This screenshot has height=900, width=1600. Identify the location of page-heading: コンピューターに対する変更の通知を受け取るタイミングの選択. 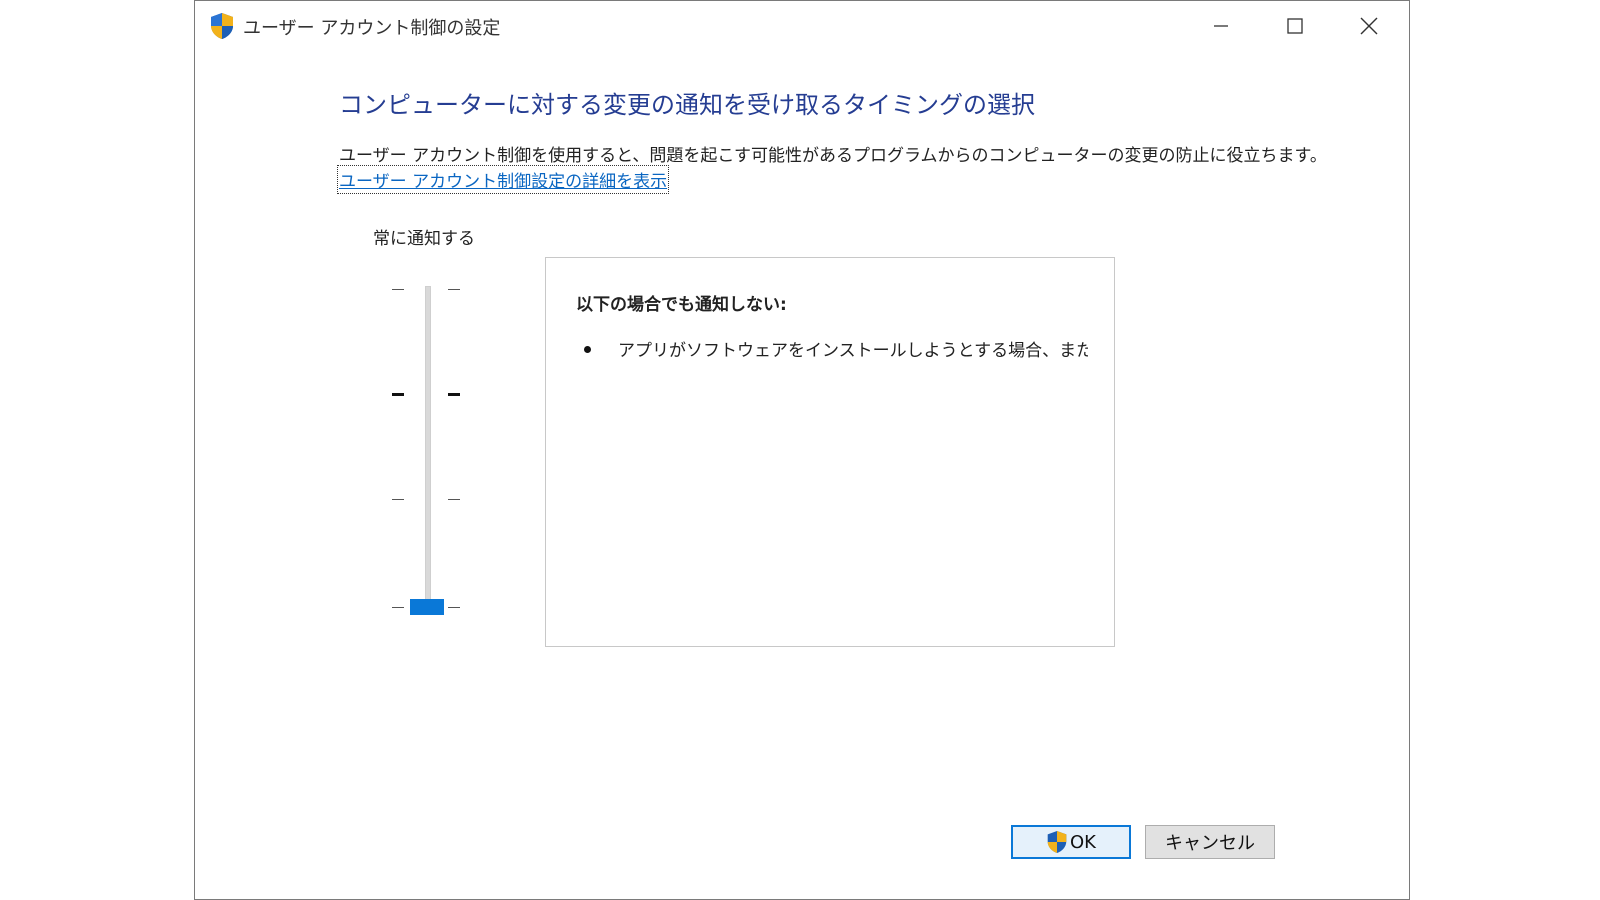
(687, 105).